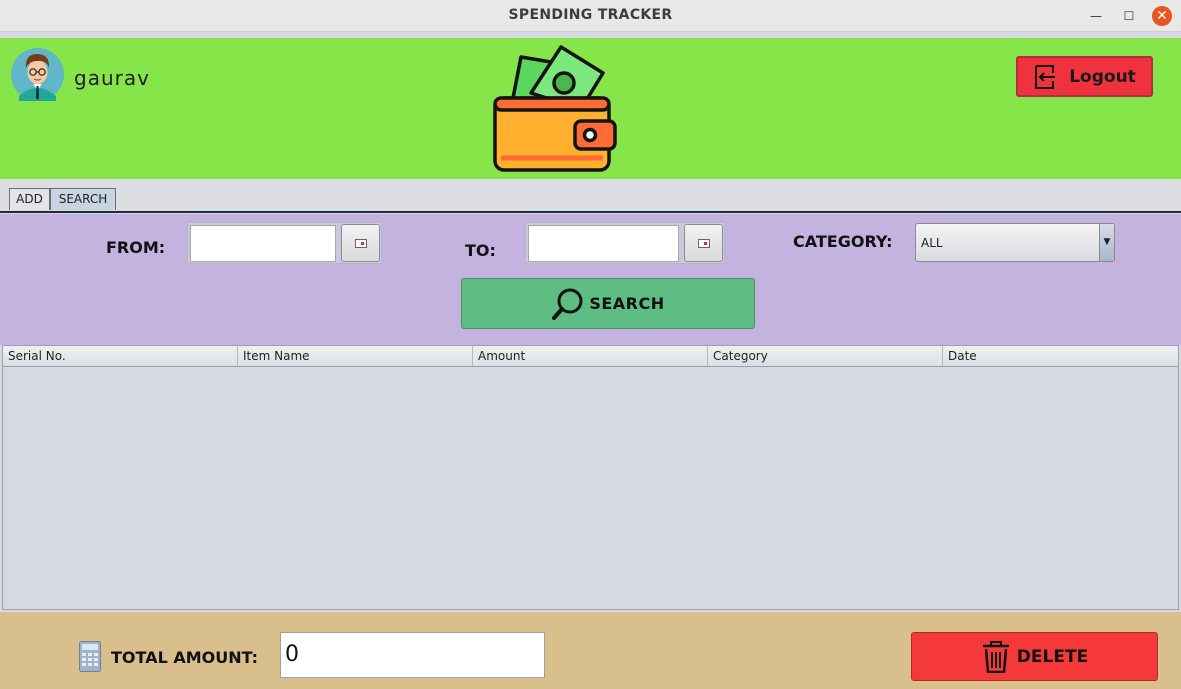  Describe the element at coordinates (480, 250) in the screenshot. I see `to-label: TO:` at that location.